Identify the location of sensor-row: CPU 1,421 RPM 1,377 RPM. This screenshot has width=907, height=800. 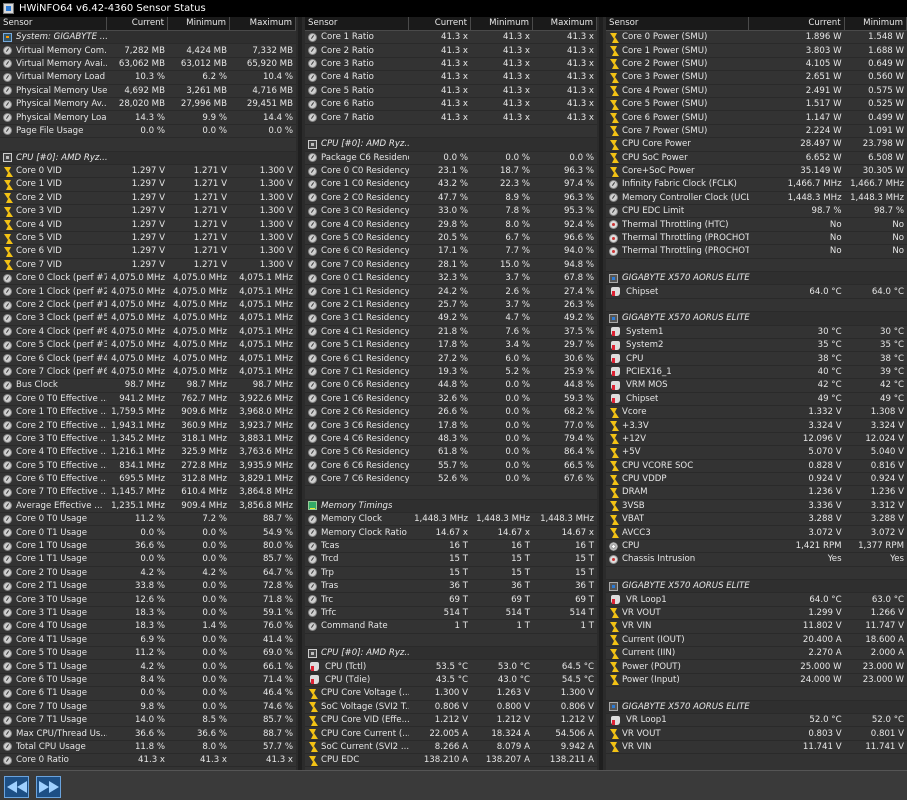
(756, 547).